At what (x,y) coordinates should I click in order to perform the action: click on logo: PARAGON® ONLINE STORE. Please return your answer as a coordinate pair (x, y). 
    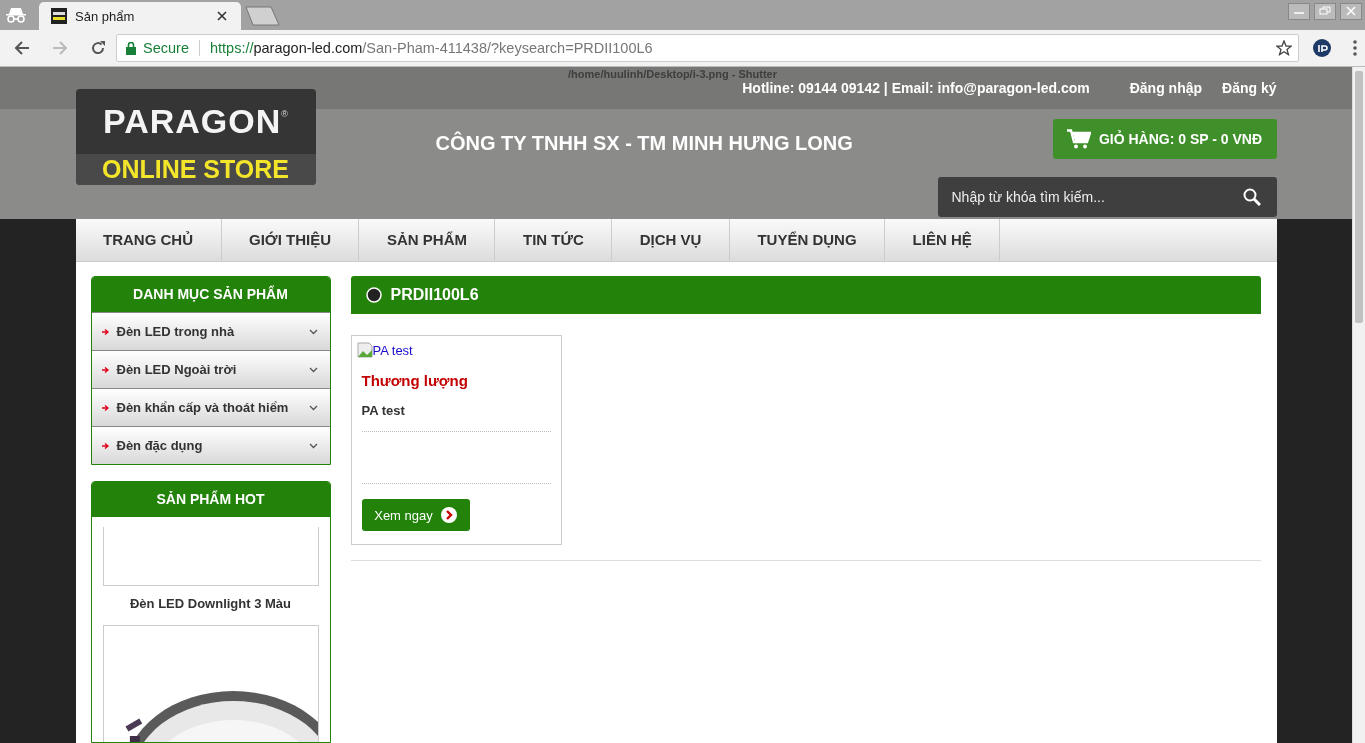
    Looking at the image, I should click on (195, 137).